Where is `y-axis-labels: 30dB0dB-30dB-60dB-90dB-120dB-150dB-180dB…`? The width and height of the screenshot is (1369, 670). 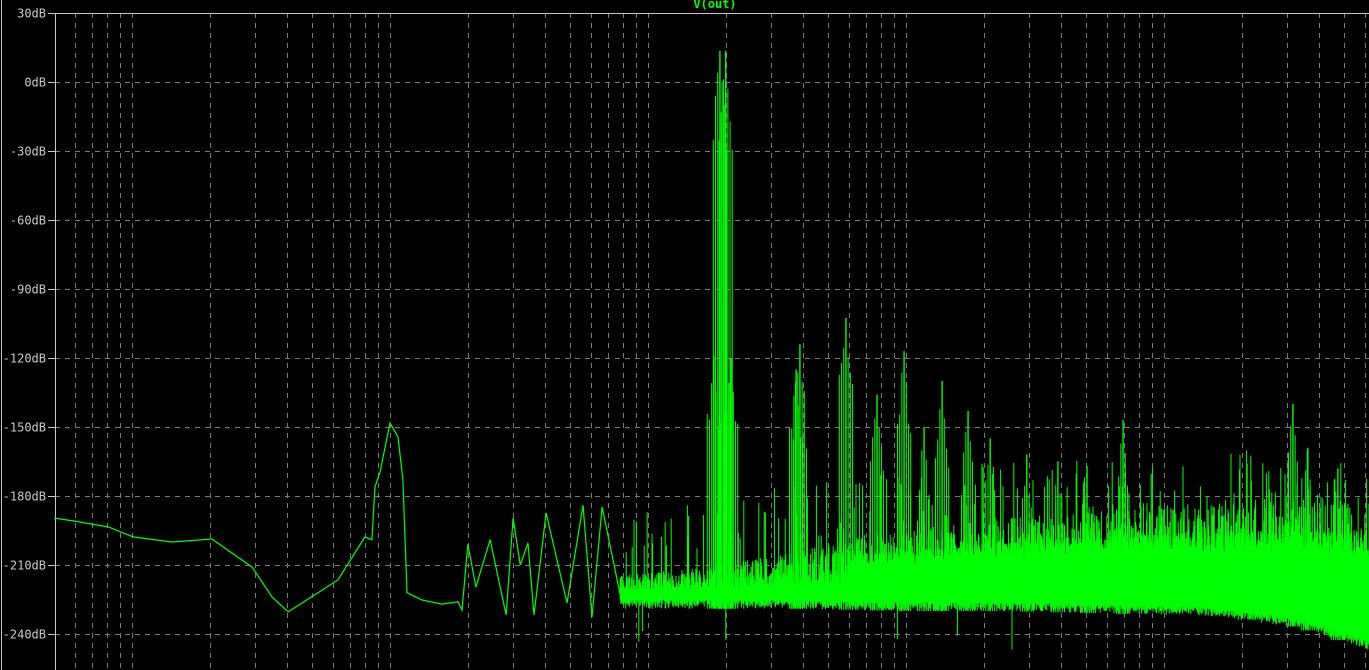
y-axis-labels: 30dB0dB-30dB-60dB-90dB-120dB-150dB-180dB… is located at coordinates (24, 324).